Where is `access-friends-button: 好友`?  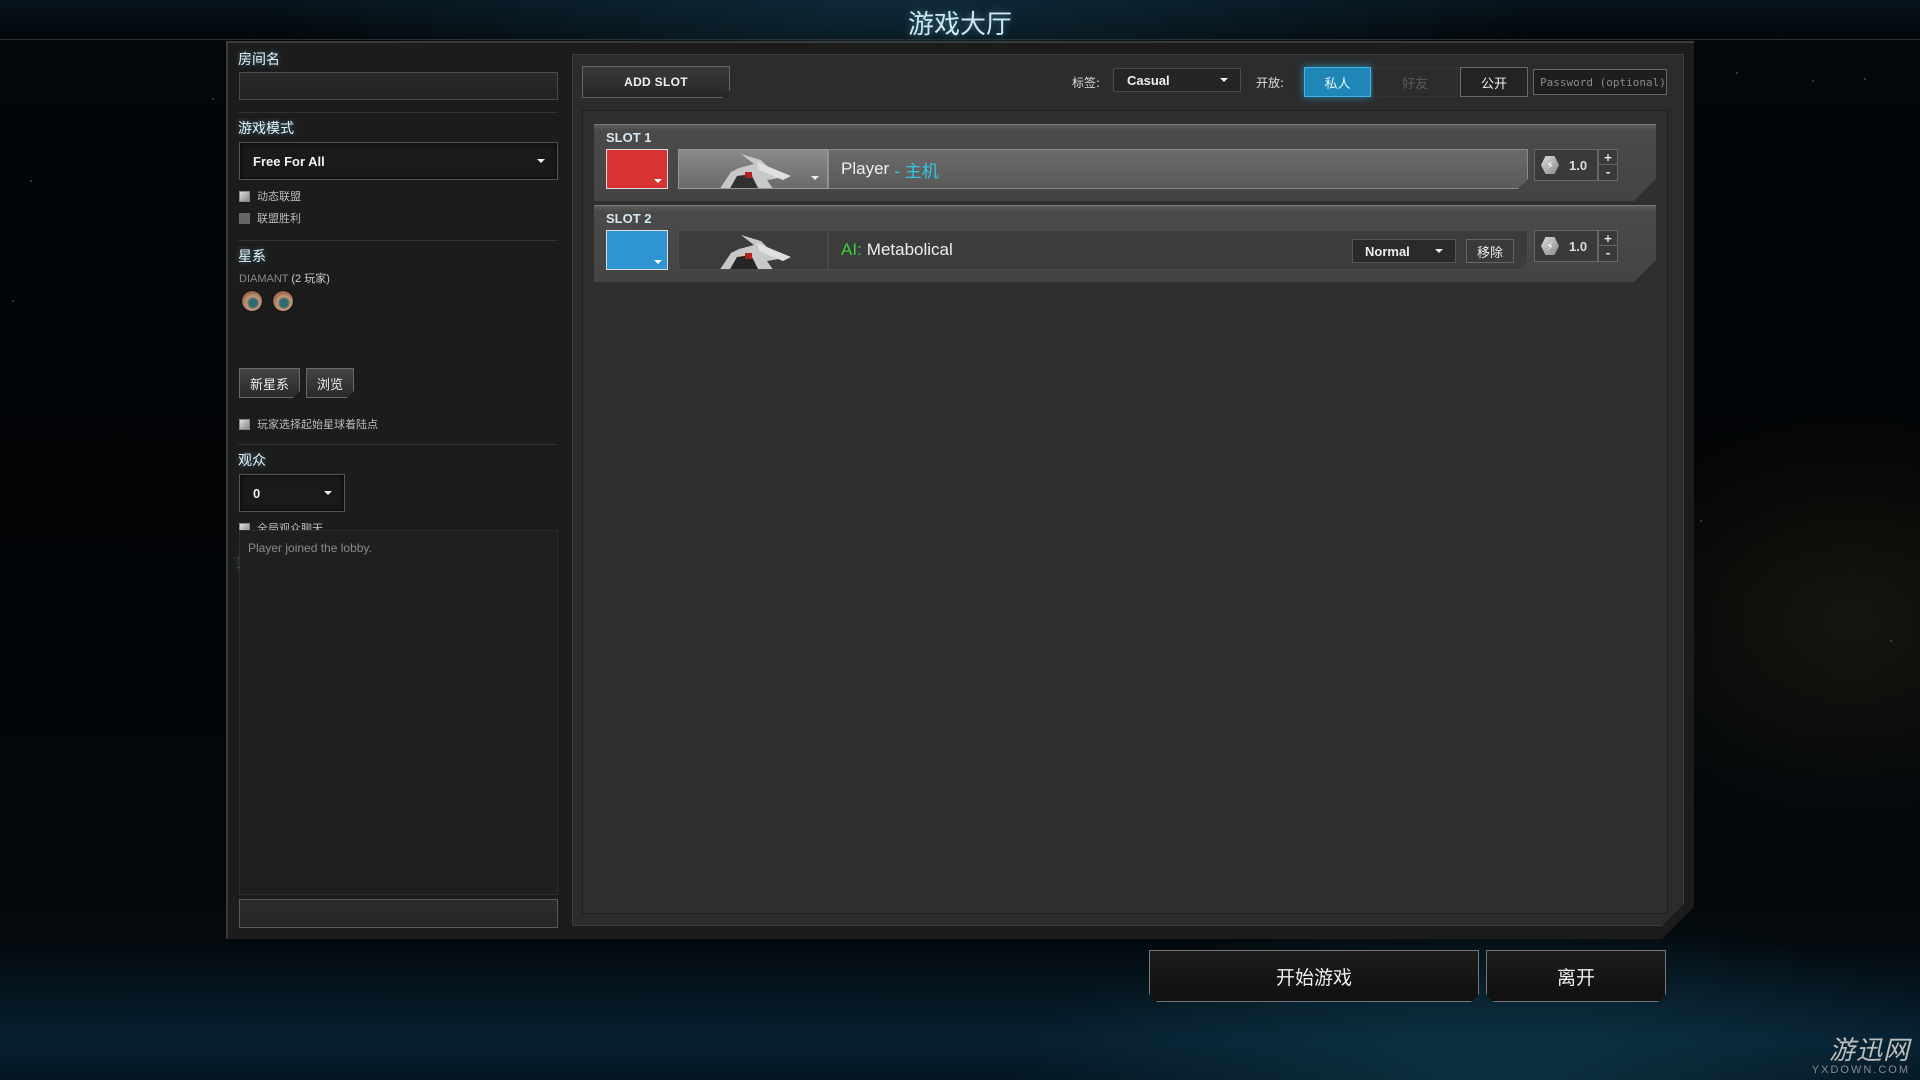
access-friends-button: 好友 is located at coordinates (1415, 82).